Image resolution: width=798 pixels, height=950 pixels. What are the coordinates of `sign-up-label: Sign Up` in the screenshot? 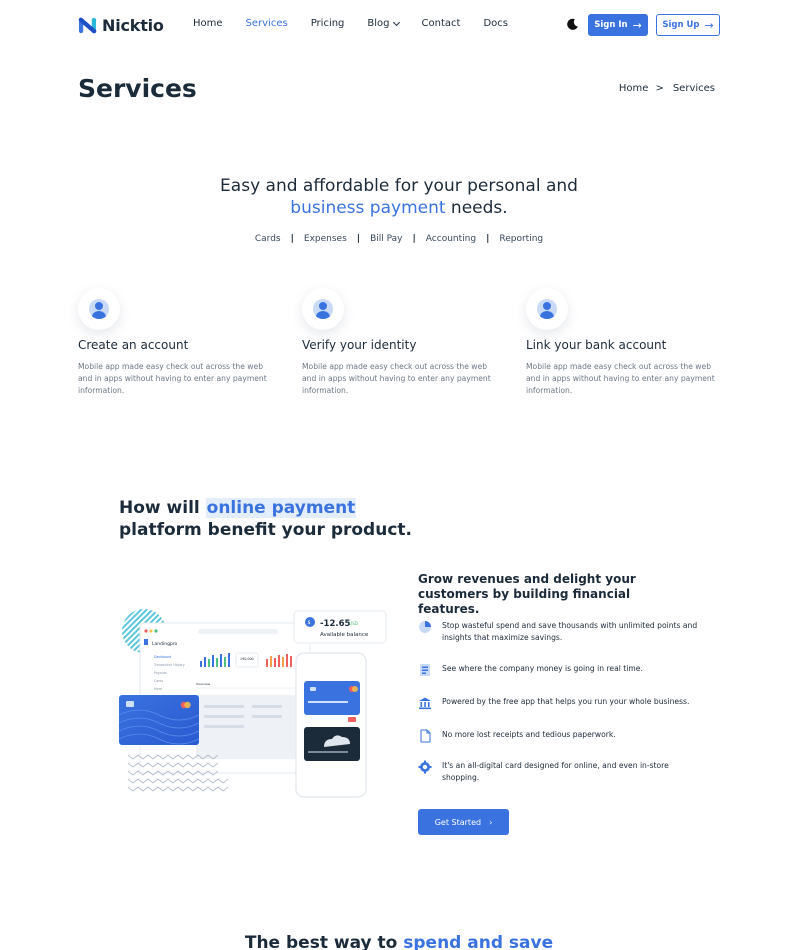 It's located at (681, 25).